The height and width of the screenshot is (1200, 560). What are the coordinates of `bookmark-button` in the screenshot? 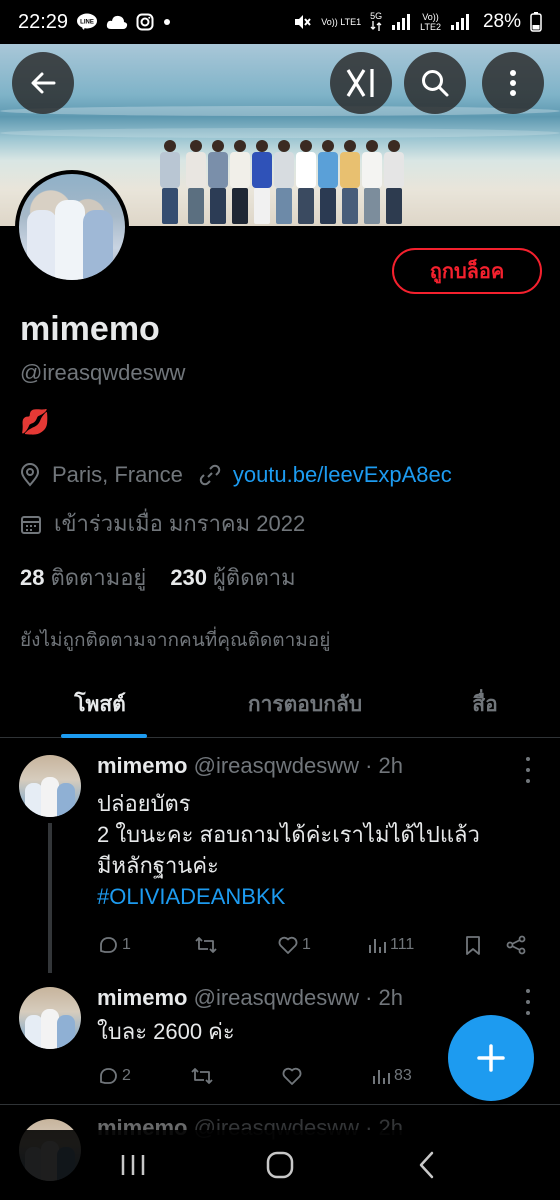 It's located at (484, 945).